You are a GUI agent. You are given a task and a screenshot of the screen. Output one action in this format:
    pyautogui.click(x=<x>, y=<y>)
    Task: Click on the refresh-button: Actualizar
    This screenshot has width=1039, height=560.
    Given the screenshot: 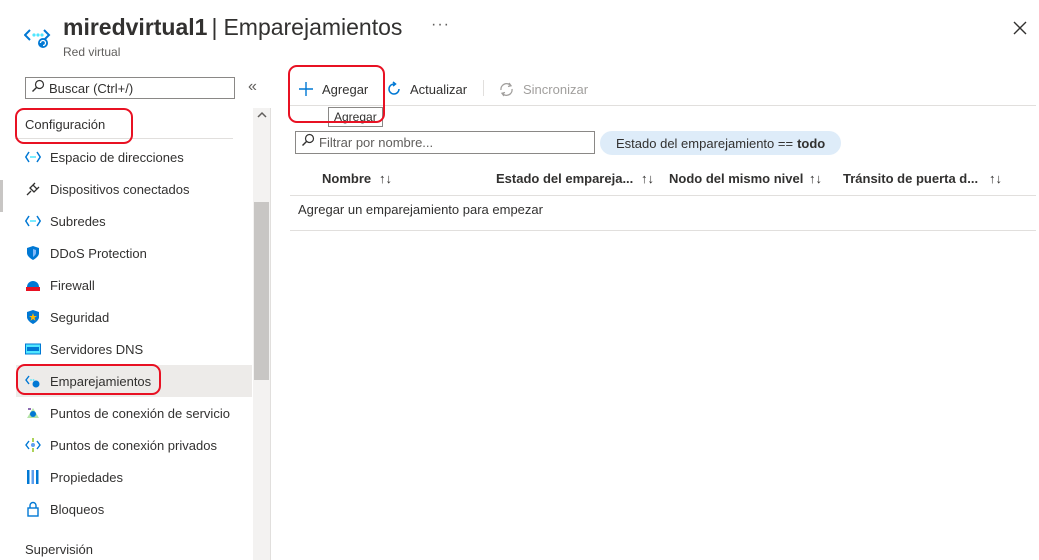 What is the action you would take?
    pyautogui.click(x=426, y=89)
    